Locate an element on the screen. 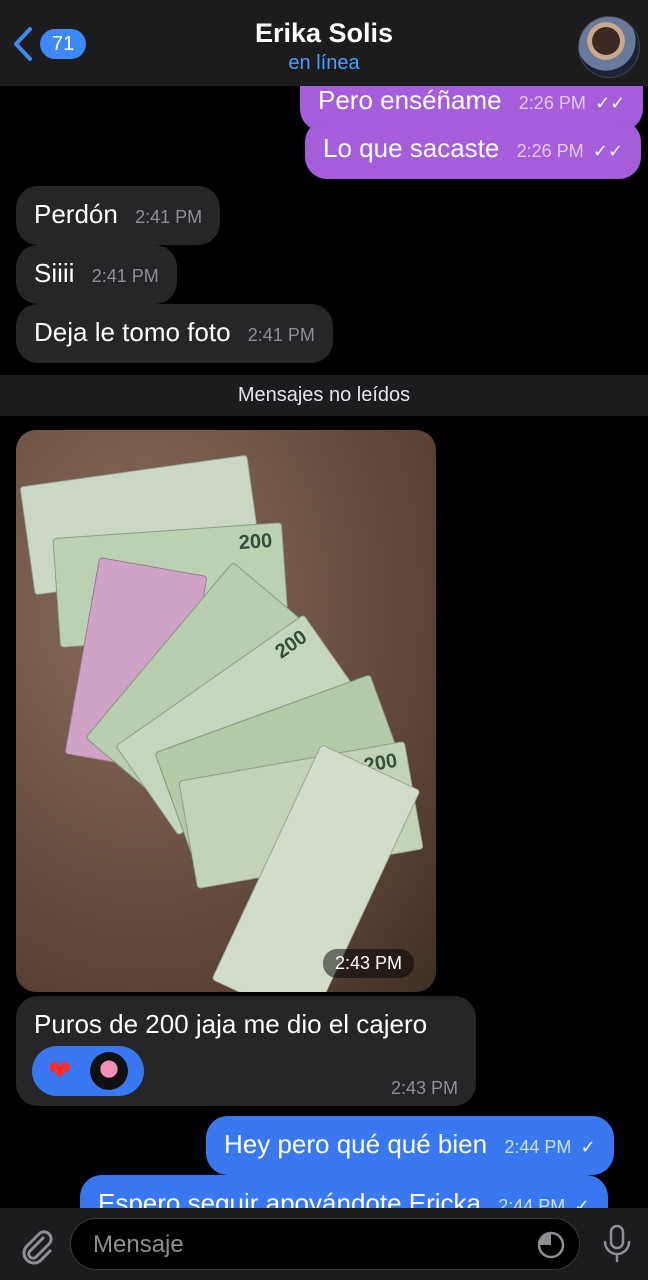  message-incoming: Siiii 2:41 PM is located at coordinates (96, 274).